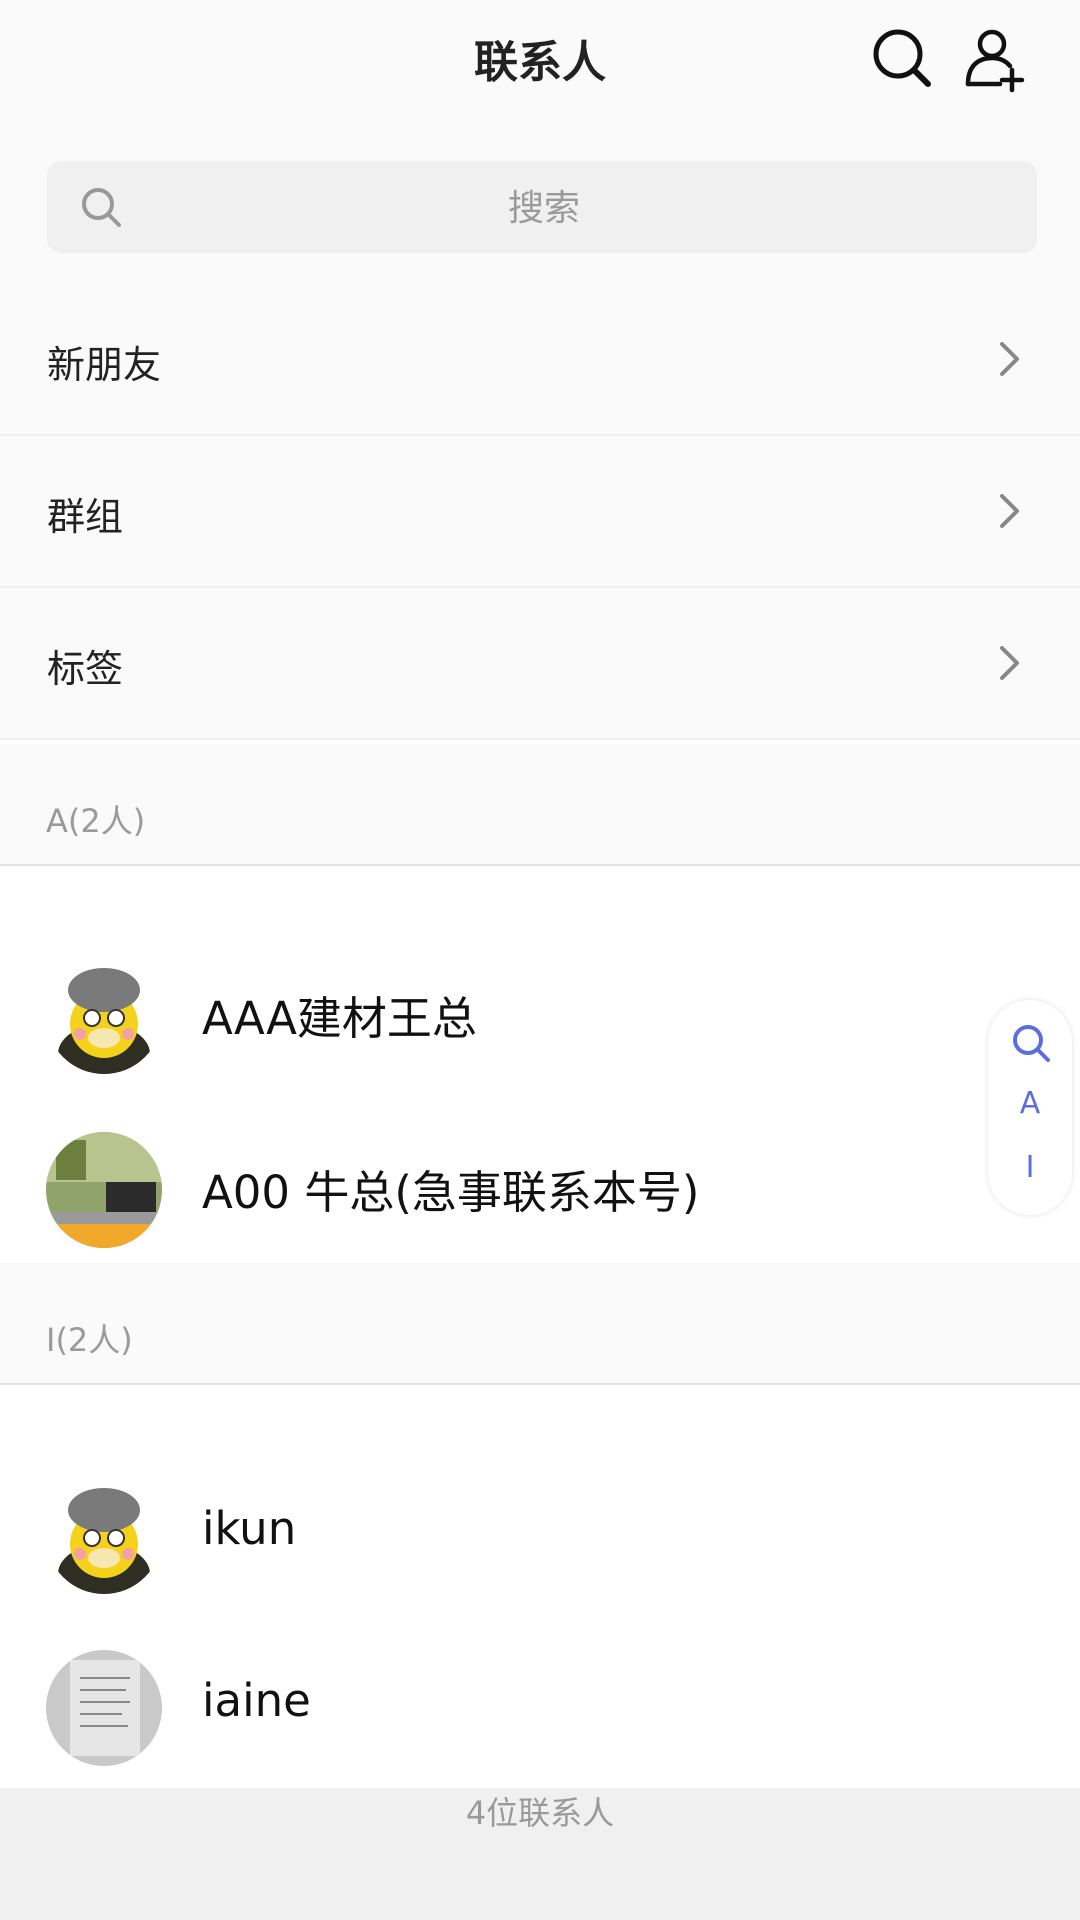 This screenshot has width=1080, height=1920. Describe the element at coordinates (249, 1528) in the screenshot. I see `contact-name: ikun` at that location.